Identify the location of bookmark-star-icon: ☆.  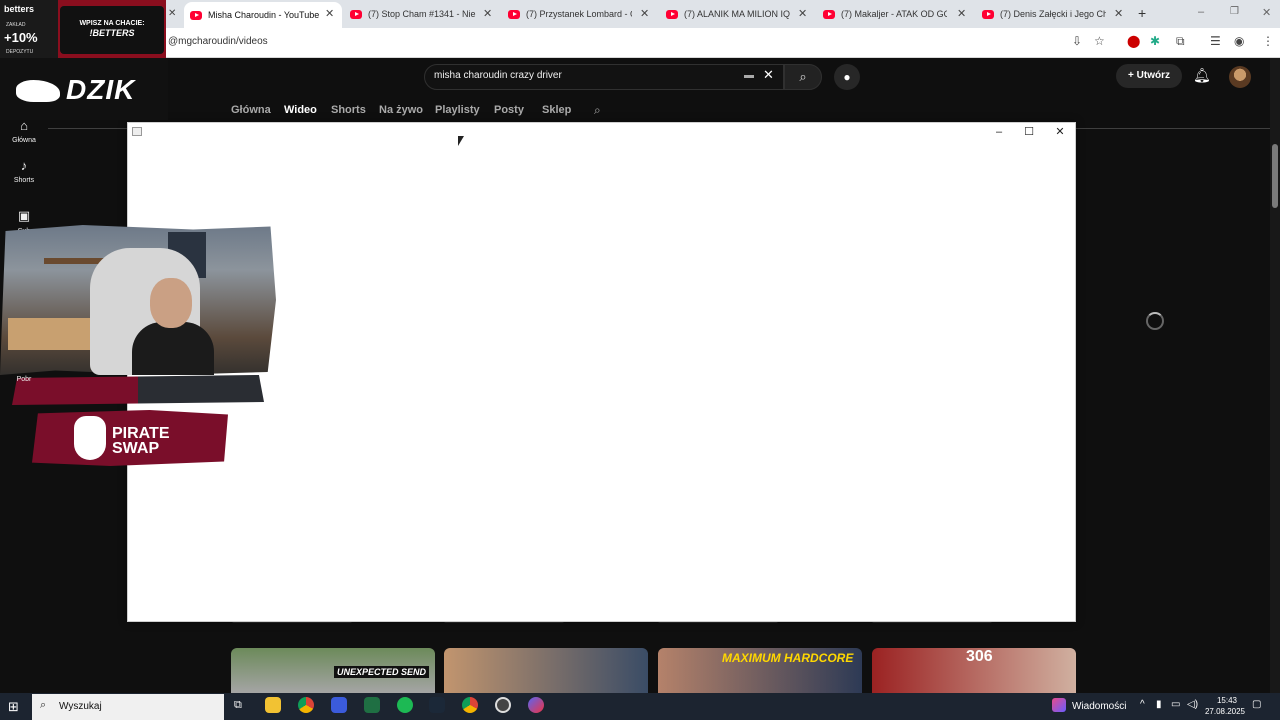
(1099, 41).